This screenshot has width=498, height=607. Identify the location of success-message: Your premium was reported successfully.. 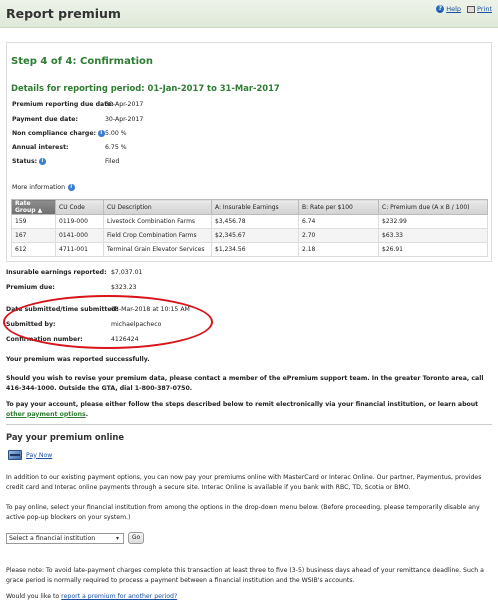
(78, 359).